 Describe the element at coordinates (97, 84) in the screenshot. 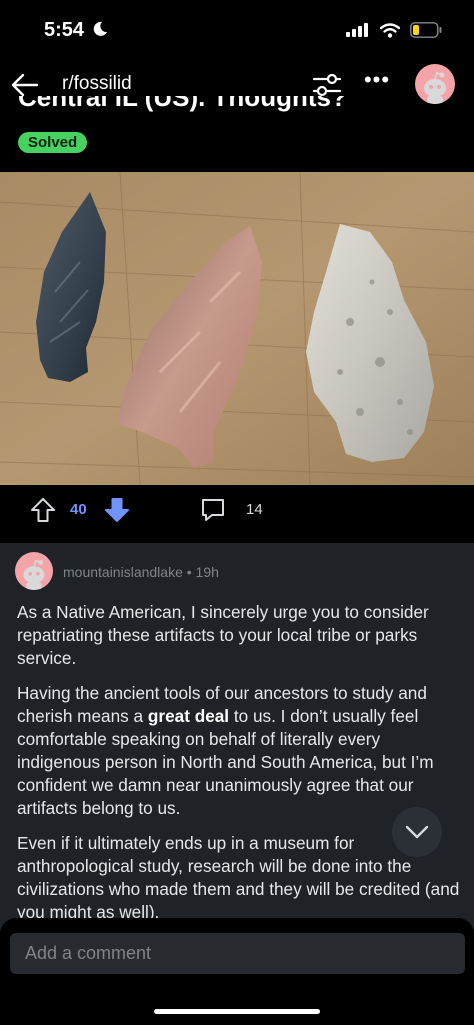

I see `community-name: r/fossilid` at that location.